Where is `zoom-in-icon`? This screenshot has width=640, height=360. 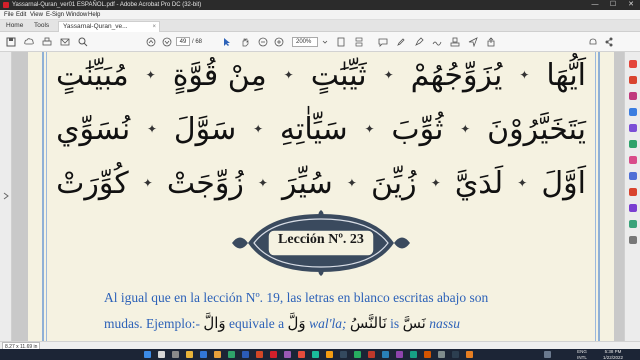
zoom-in-icon is located at coordinates (279, 42).